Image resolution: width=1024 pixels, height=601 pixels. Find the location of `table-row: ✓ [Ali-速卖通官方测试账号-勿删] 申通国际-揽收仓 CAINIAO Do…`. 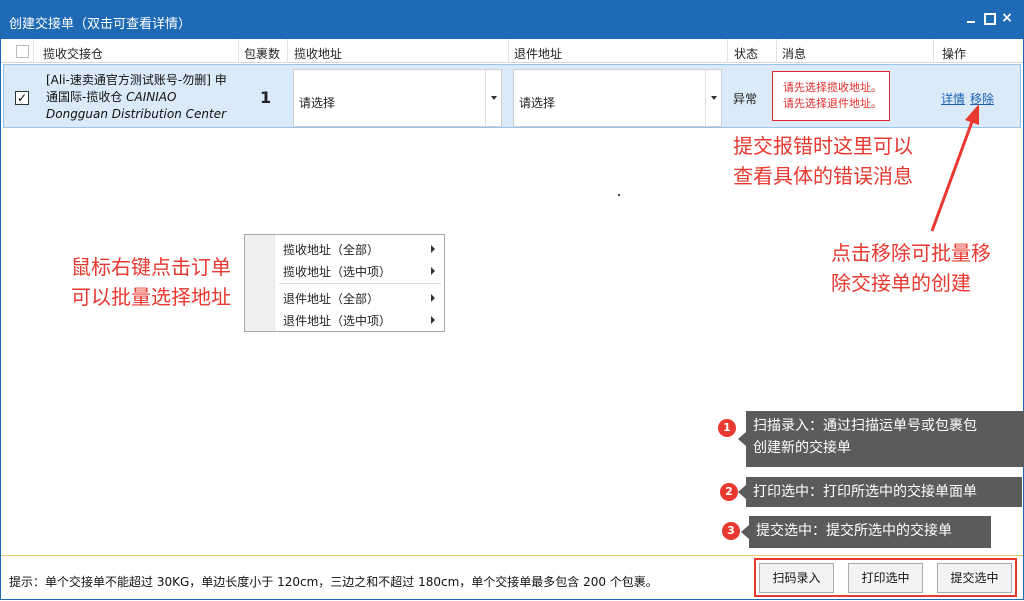

table-row: ✓ [Ali-速卖通官方测试账号-勿删] 申通国际-揽收仓 CAINIAO Do… is located at coordinates (512, 96).